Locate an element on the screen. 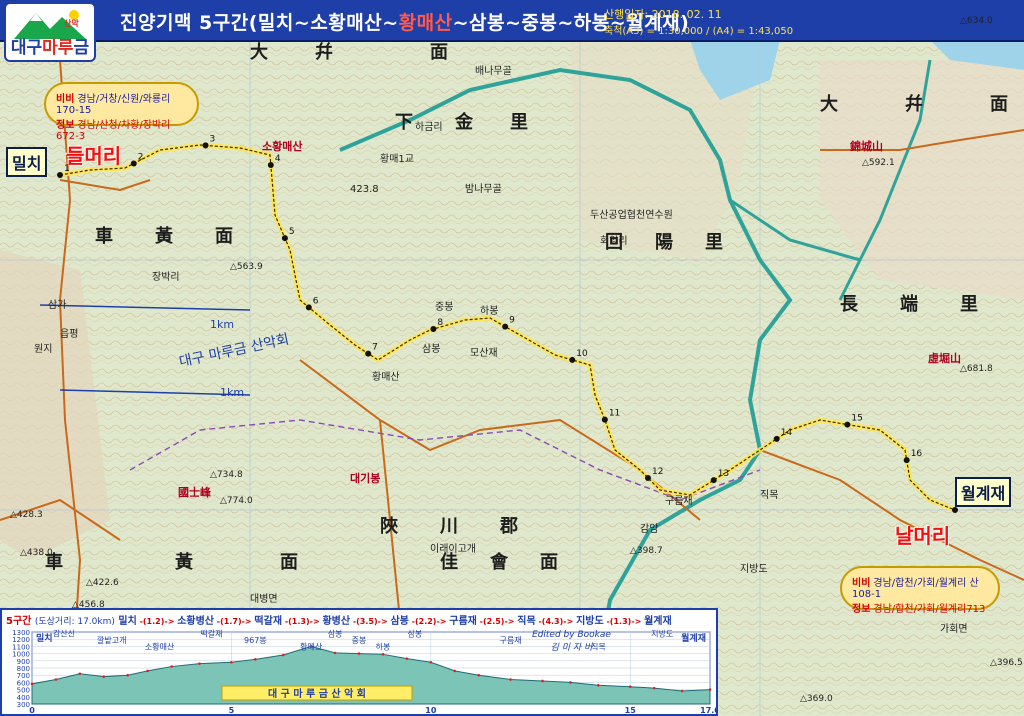 The width and height of the screenshot is (1024, 716). district-glyph: 郡 is located at coordinates (509, 526).